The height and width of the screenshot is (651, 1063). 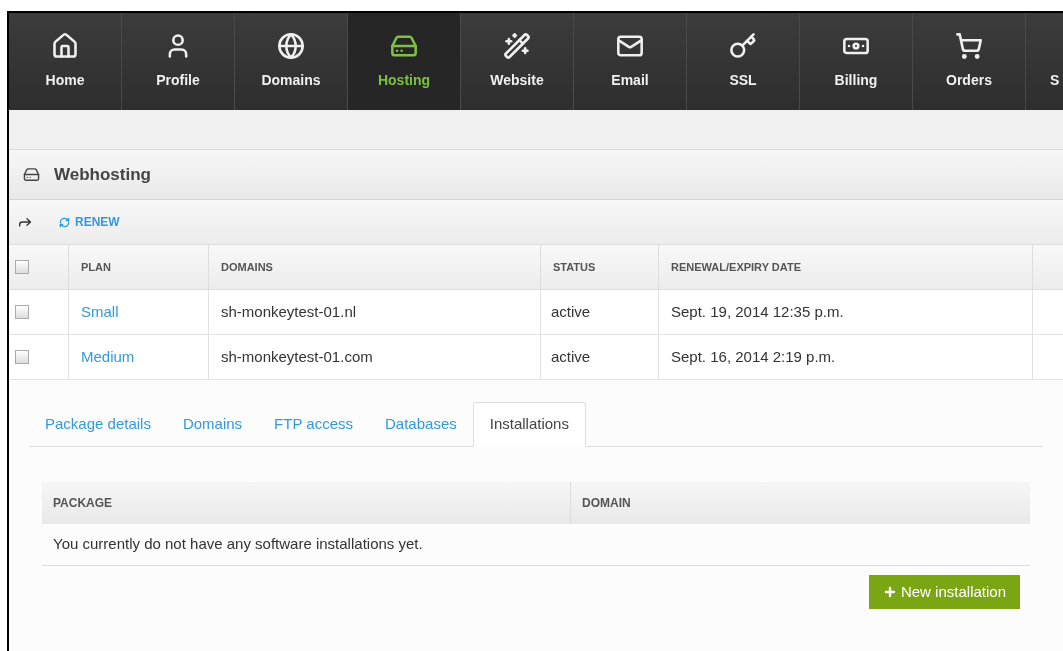 What do you see at coordinates (606, 503) in the screenshot?
I see `column-header: DOMAIN` at bounding box center [606, 503].